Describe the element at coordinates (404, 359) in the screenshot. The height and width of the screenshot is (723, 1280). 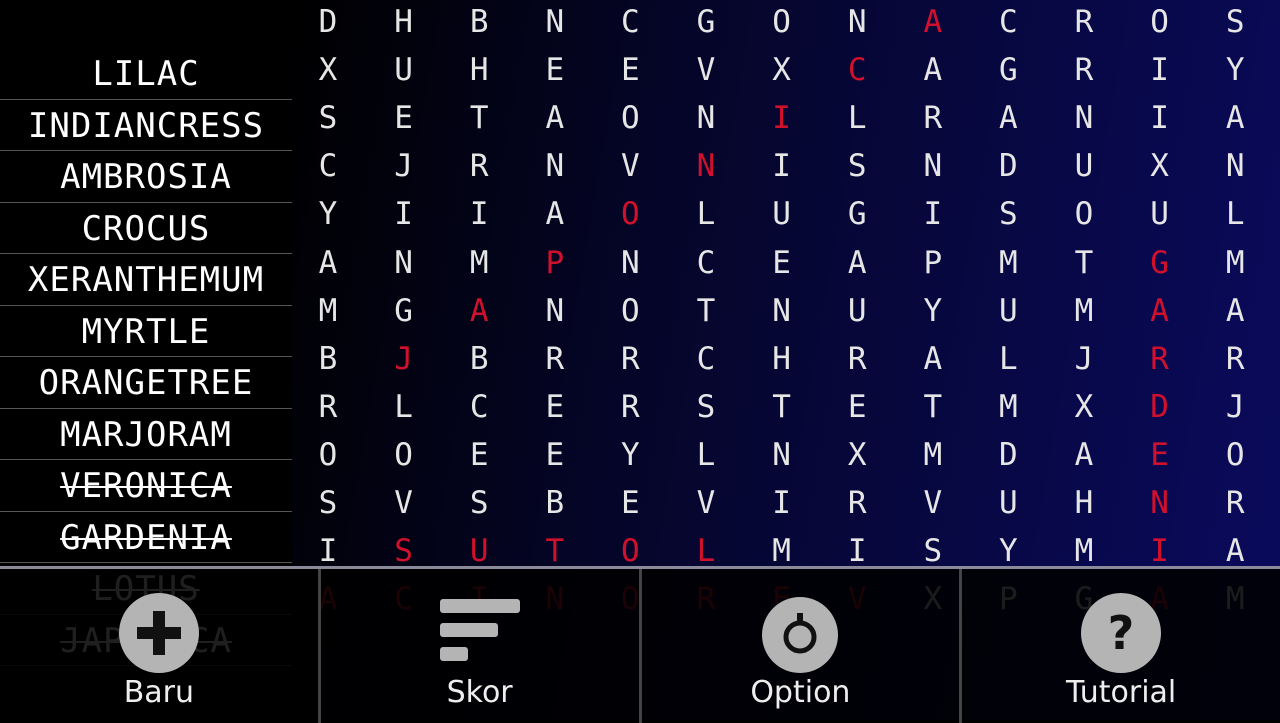
I see `grid-cell: J` at that location.